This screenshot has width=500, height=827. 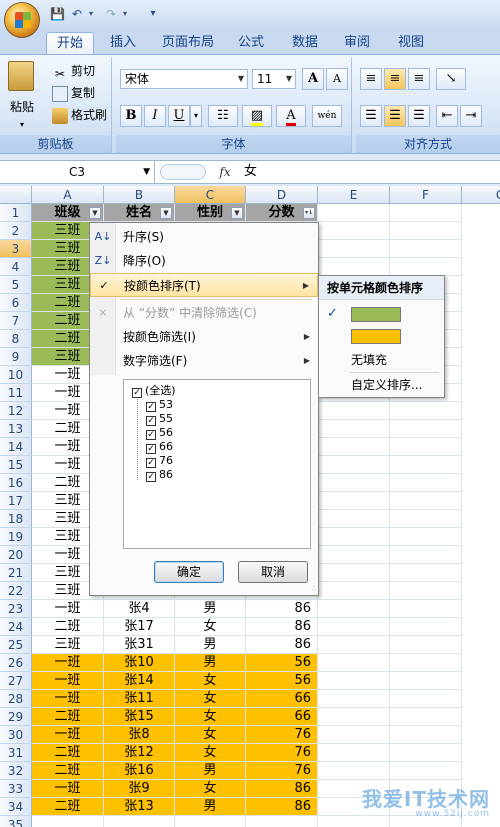 What do you see at coordinates (16, 807) in the screenshot?
I see `row-header: 34` at bounding box center [16, 807].